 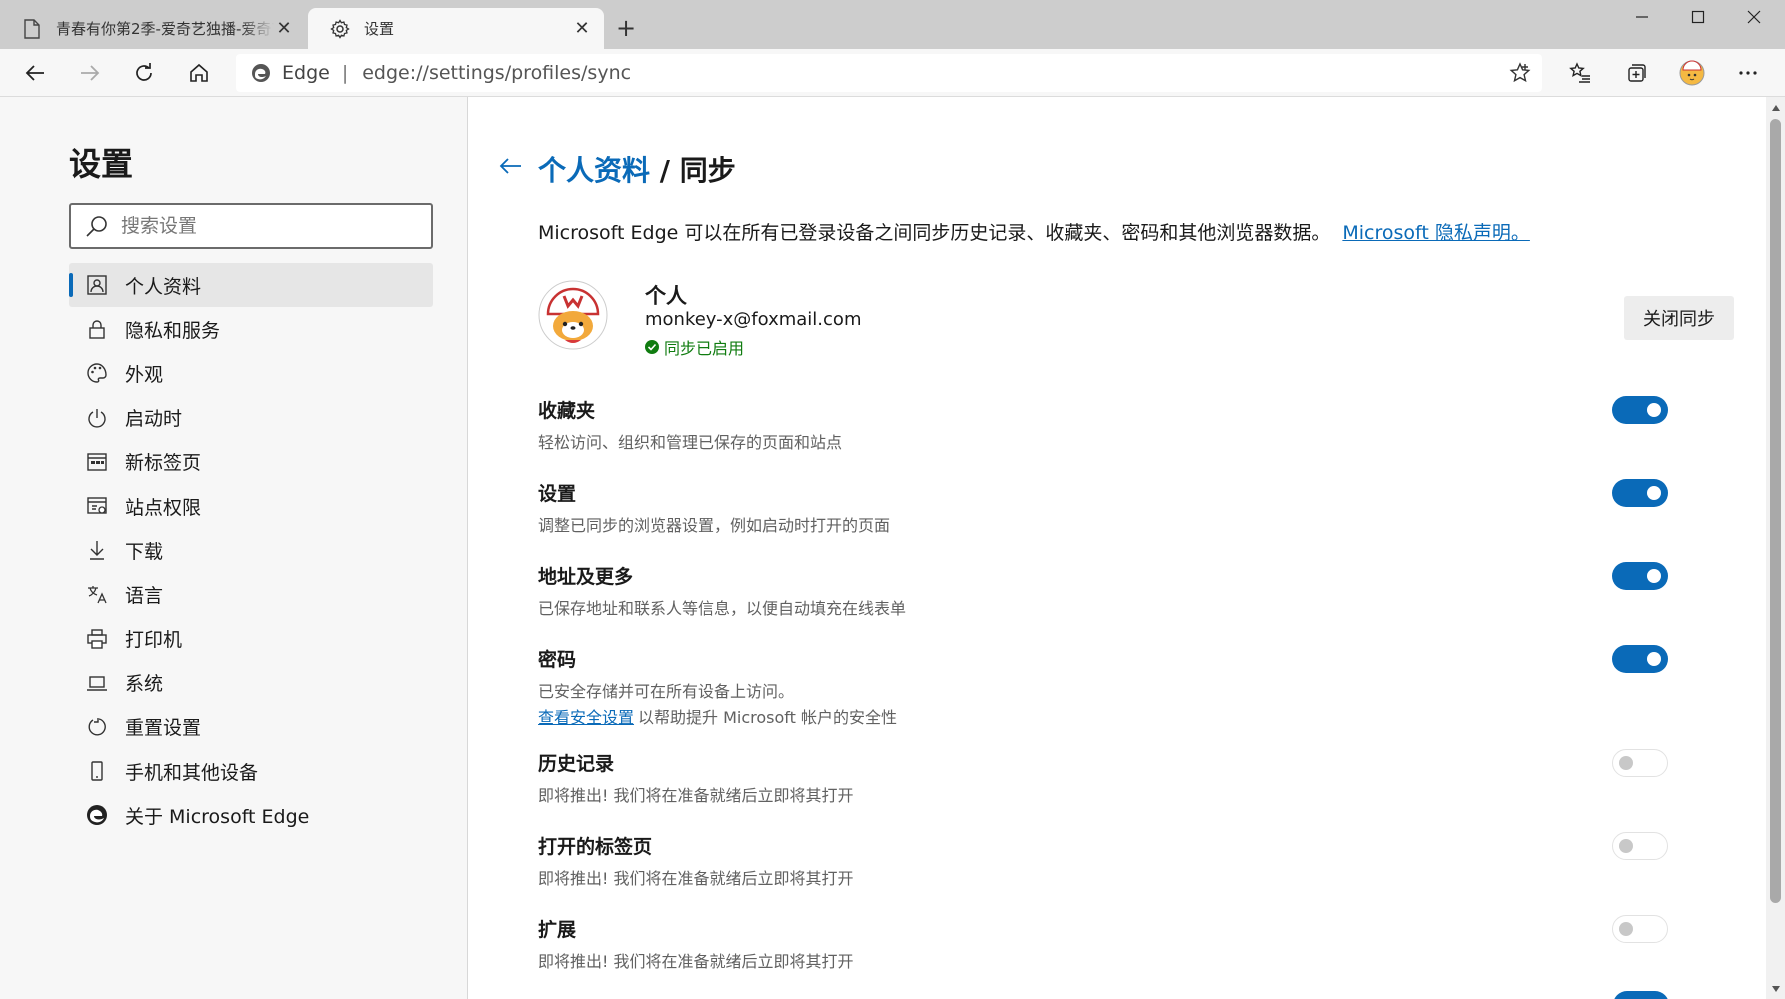 I want to click on sync-item-desc: 已保存地址和联系人等信息，以便自动填充在线表单, so click(x=722, y=608).